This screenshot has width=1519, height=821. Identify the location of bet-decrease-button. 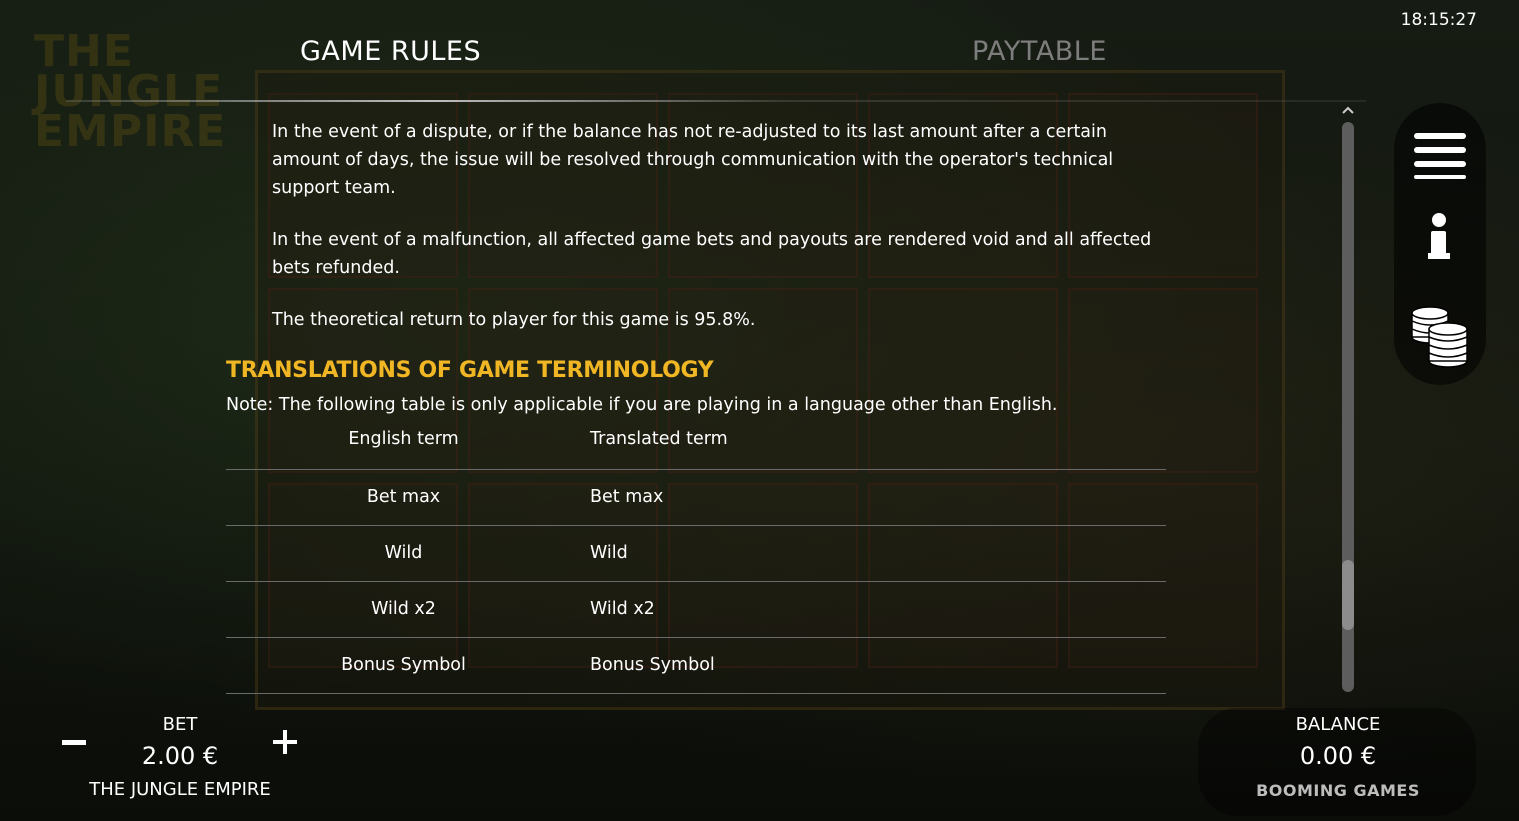
(74, 742).